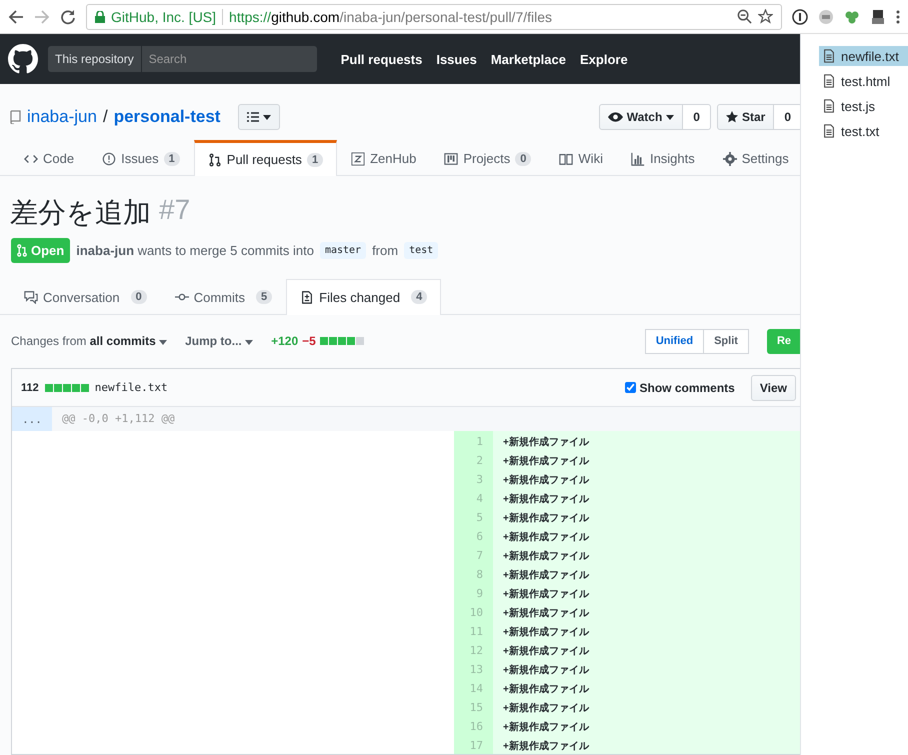 This screenshot has width=908, height=755. Describe the element at coordinates (118, 419) in the screenshot. I see `hunk-header: @@ -0,0 +1,112 @@` at that location.